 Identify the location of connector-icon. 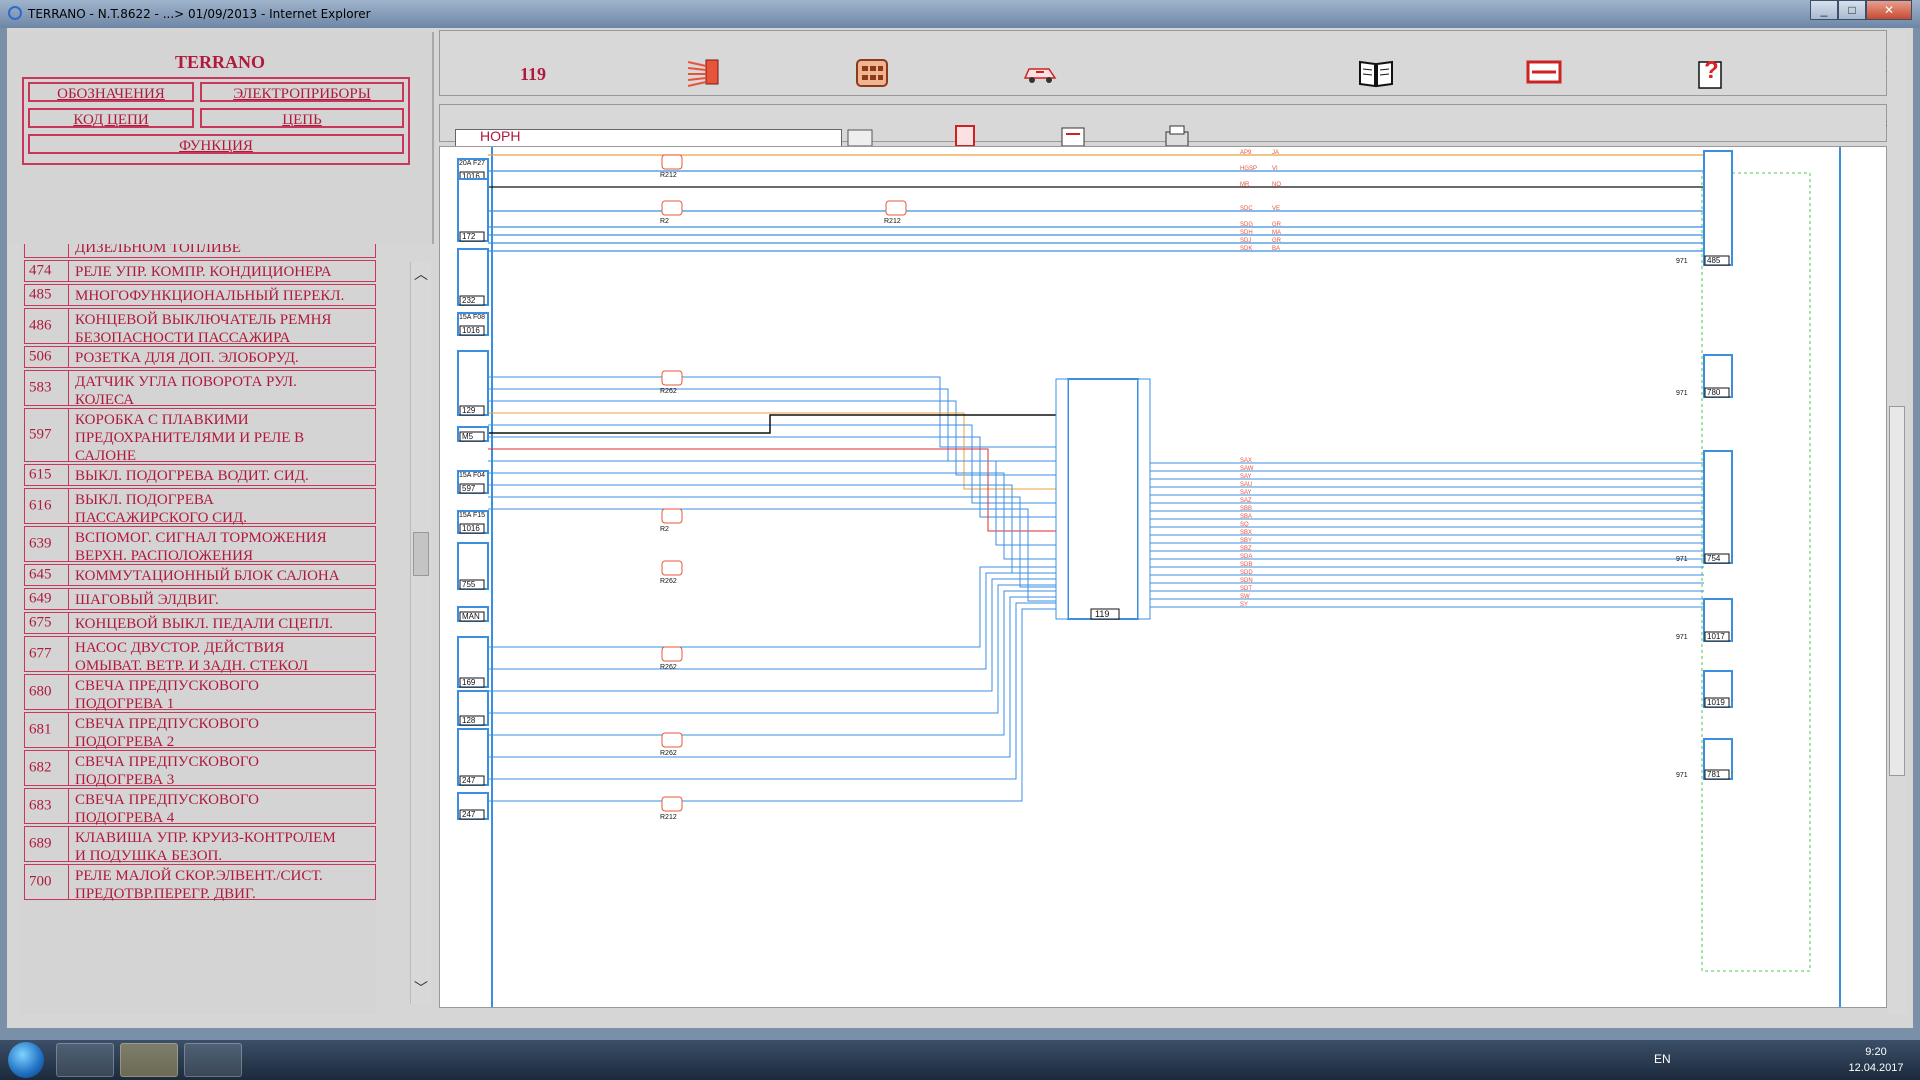
(872, 72).